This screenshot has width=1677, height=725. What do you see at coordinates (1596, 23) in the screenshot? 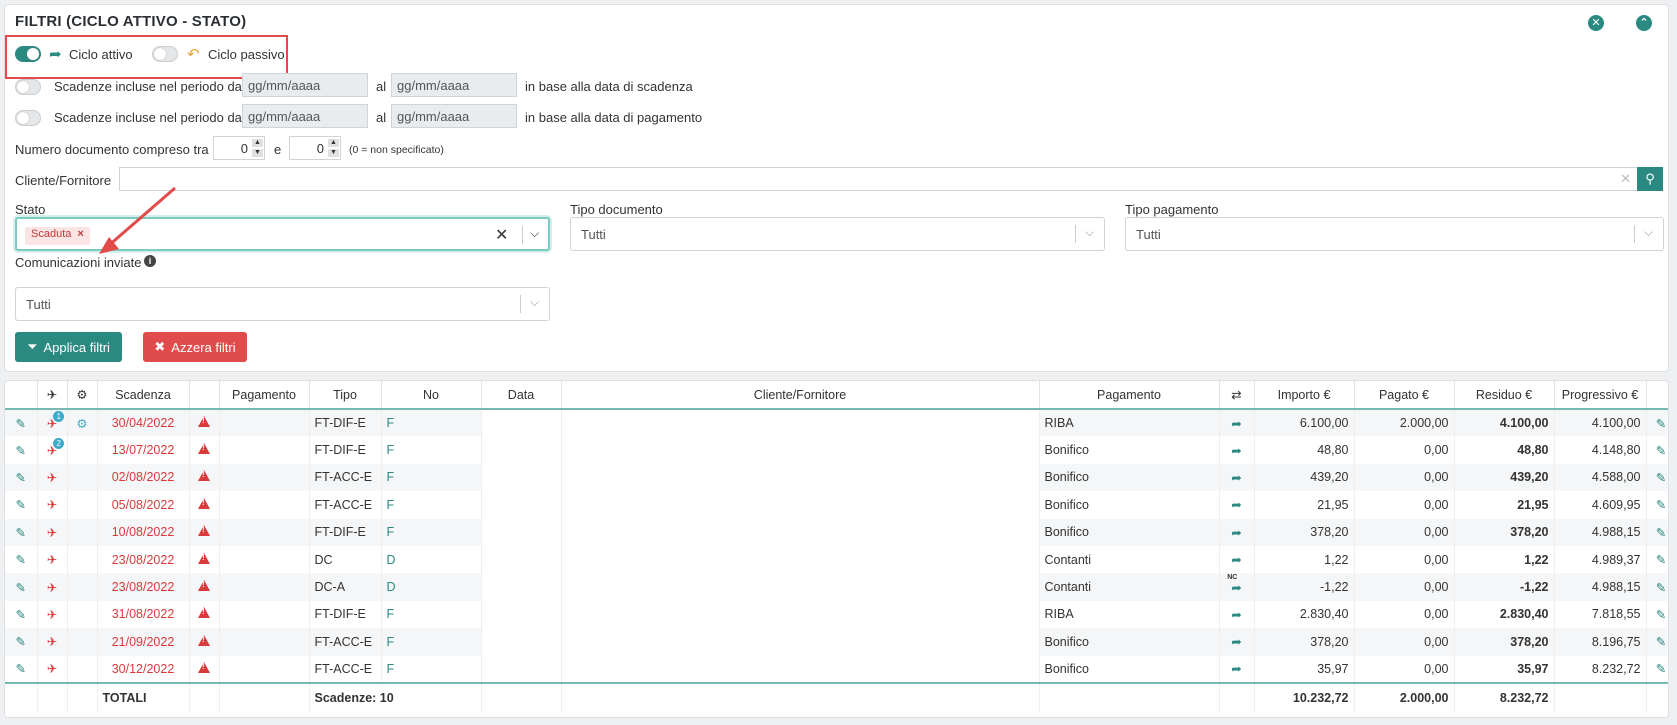
I see `close-circle-icon: ✕` at bounding box center [1596, 23].